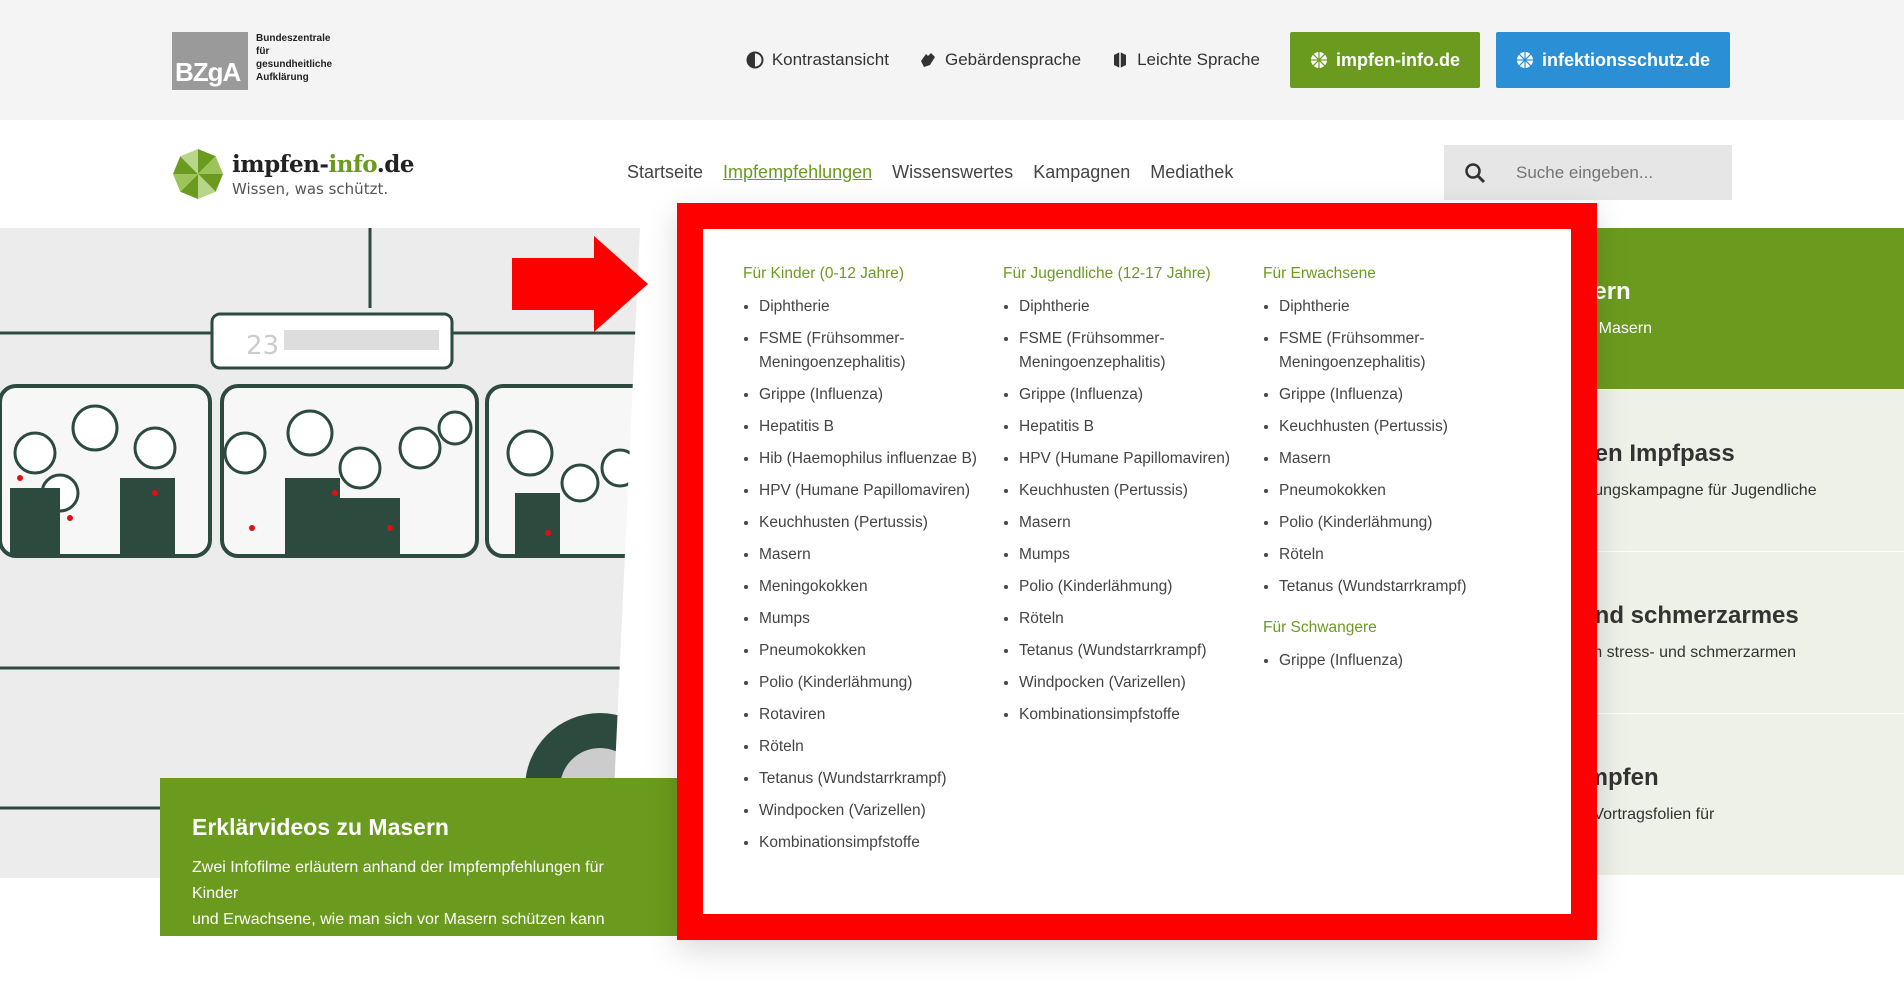 Image resolution: width=1904 pixels, height=982 pixels. I want to click on menu-item: Meningokokken, so click(881, 587).